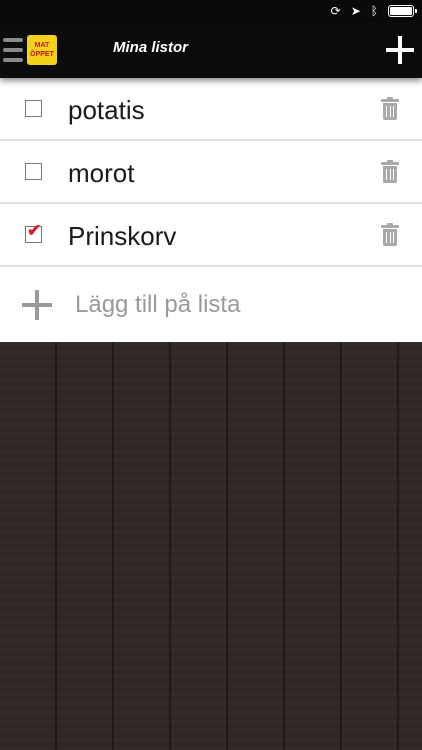  What do you see at coordinates (211, 172) in the screenshot?
I see `list-item: morot` at bounding box center [211, 172].